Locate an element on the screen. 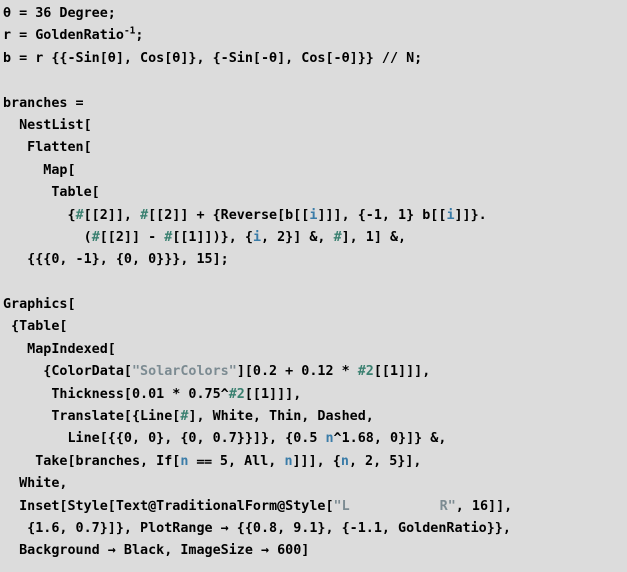  code-line-2: r = GoldenRatio-1; is located at coordinates (313, 36).